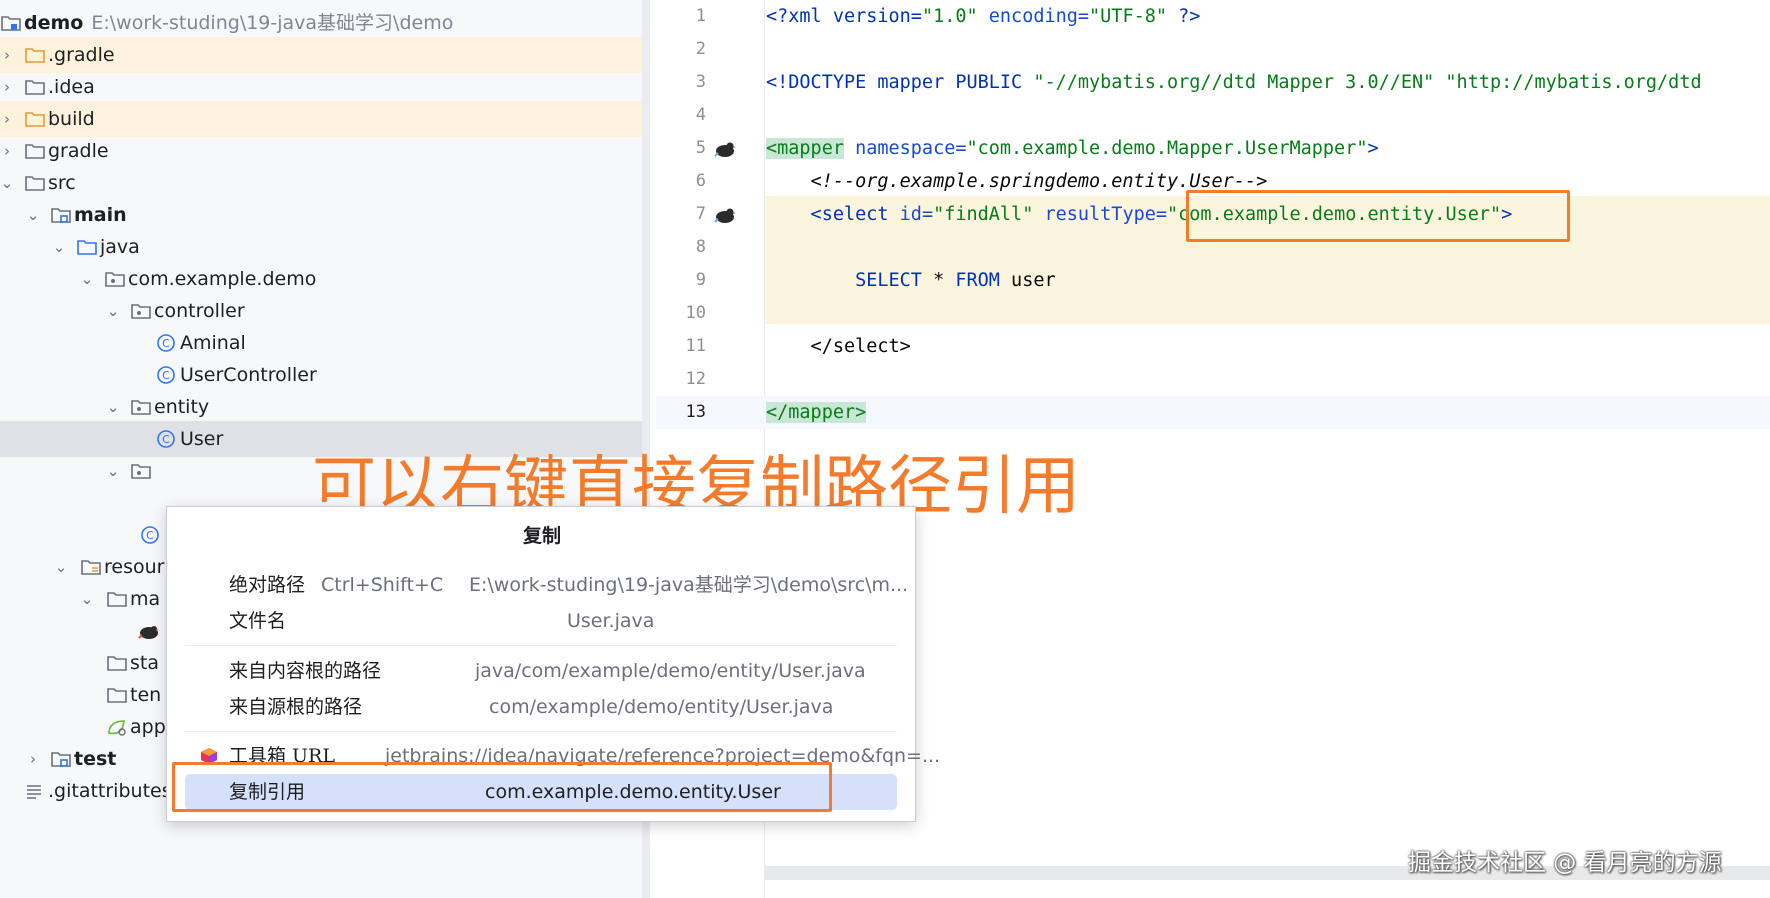 Image resolution: width=1770 pixels, height=898 pixels. What do you see at coordinates (1213, 412) in the screenshot?
I see `code-line-current: 13 </mapper>` at bounding box center [1213, 412].